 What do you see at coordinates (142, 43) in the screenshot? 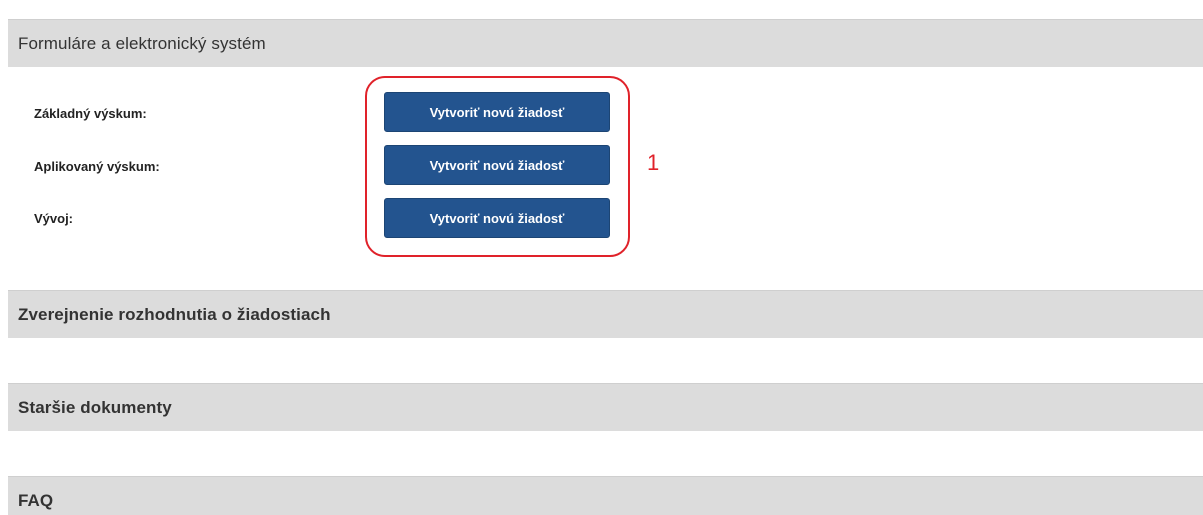
I see `section-title: Formuláre a elektronický systém` at bounding box center [142, 43].